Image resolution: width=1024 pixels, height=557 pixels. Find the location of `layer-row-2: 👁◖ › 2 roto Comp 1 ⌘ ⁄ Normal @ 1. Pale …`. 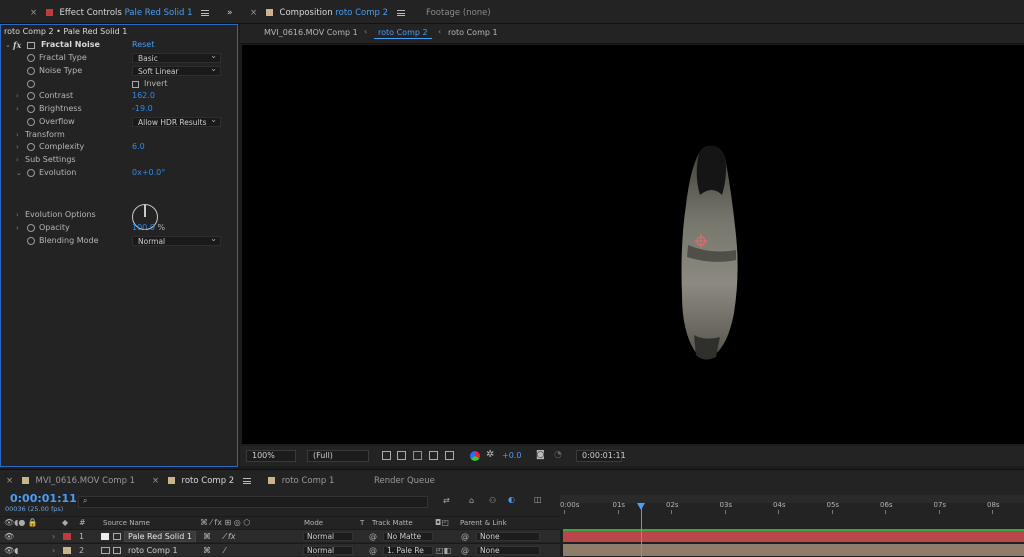

layer-row-2: 👁◖ › 2 roto Comp 1 ⌘ ⁄ Normal @ 1. Pale … is located at coordinates (280, 549).